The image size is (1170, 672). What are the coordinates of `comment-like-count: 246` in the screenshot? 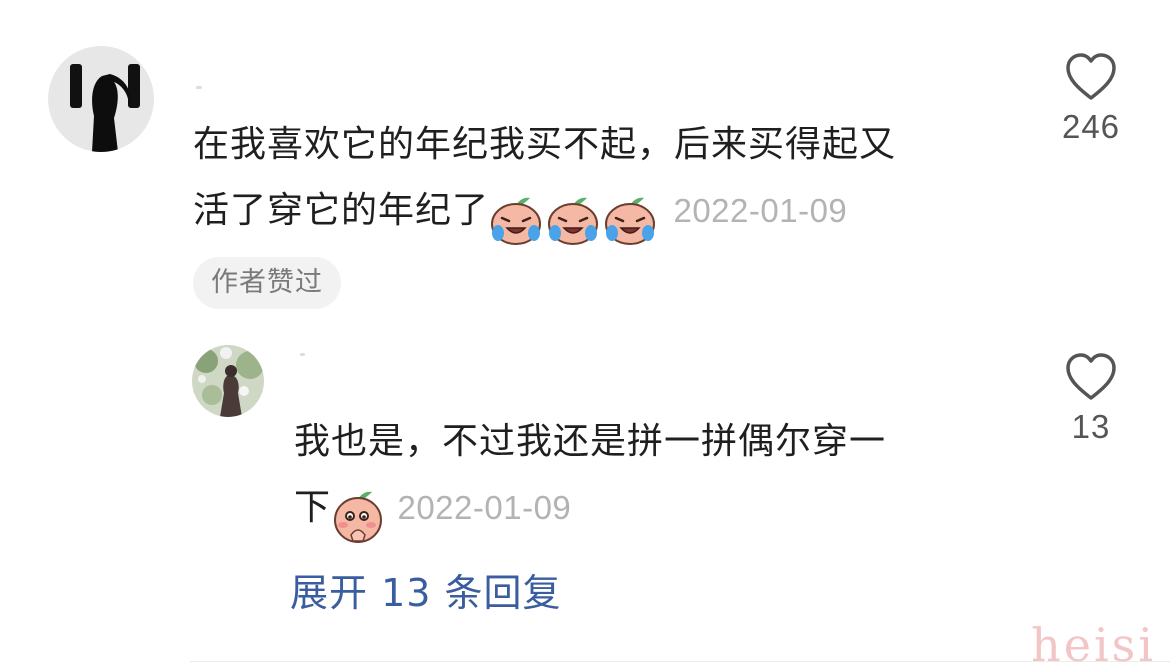 It's located at (1091, 126).